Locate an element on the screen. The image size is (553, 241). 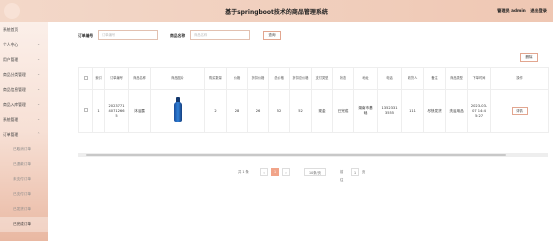
order-no-input is located at coordinates (128, 35).